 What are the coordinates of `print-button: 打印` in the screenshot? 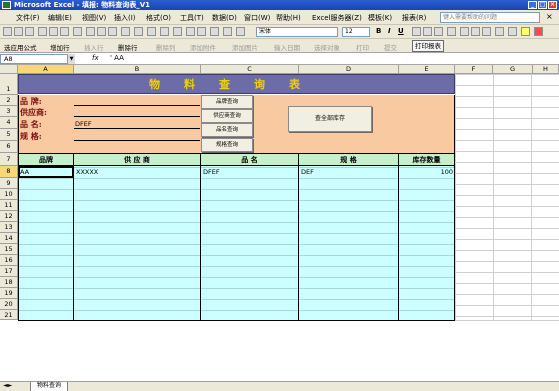 It's located at (362, 47).